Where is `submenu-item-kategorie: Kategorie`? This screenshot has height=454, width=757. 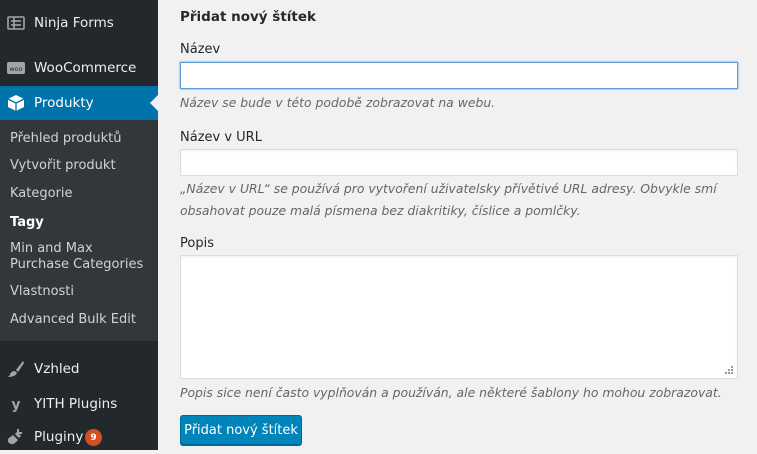 submenu-item-kategorie: Kategorie is located at coordinates (41, 194).